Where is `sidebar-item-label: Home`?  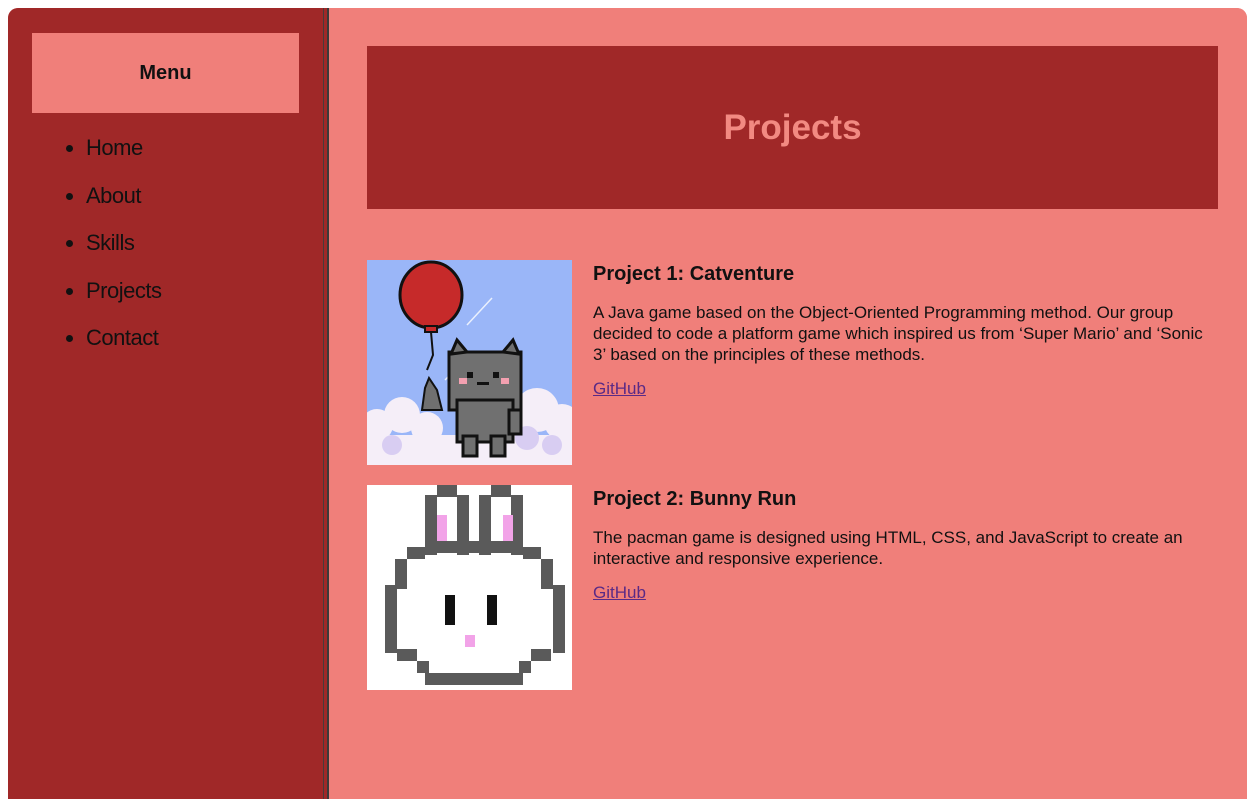
sidebar-item-label: Home is located at coordinates (114, 147).